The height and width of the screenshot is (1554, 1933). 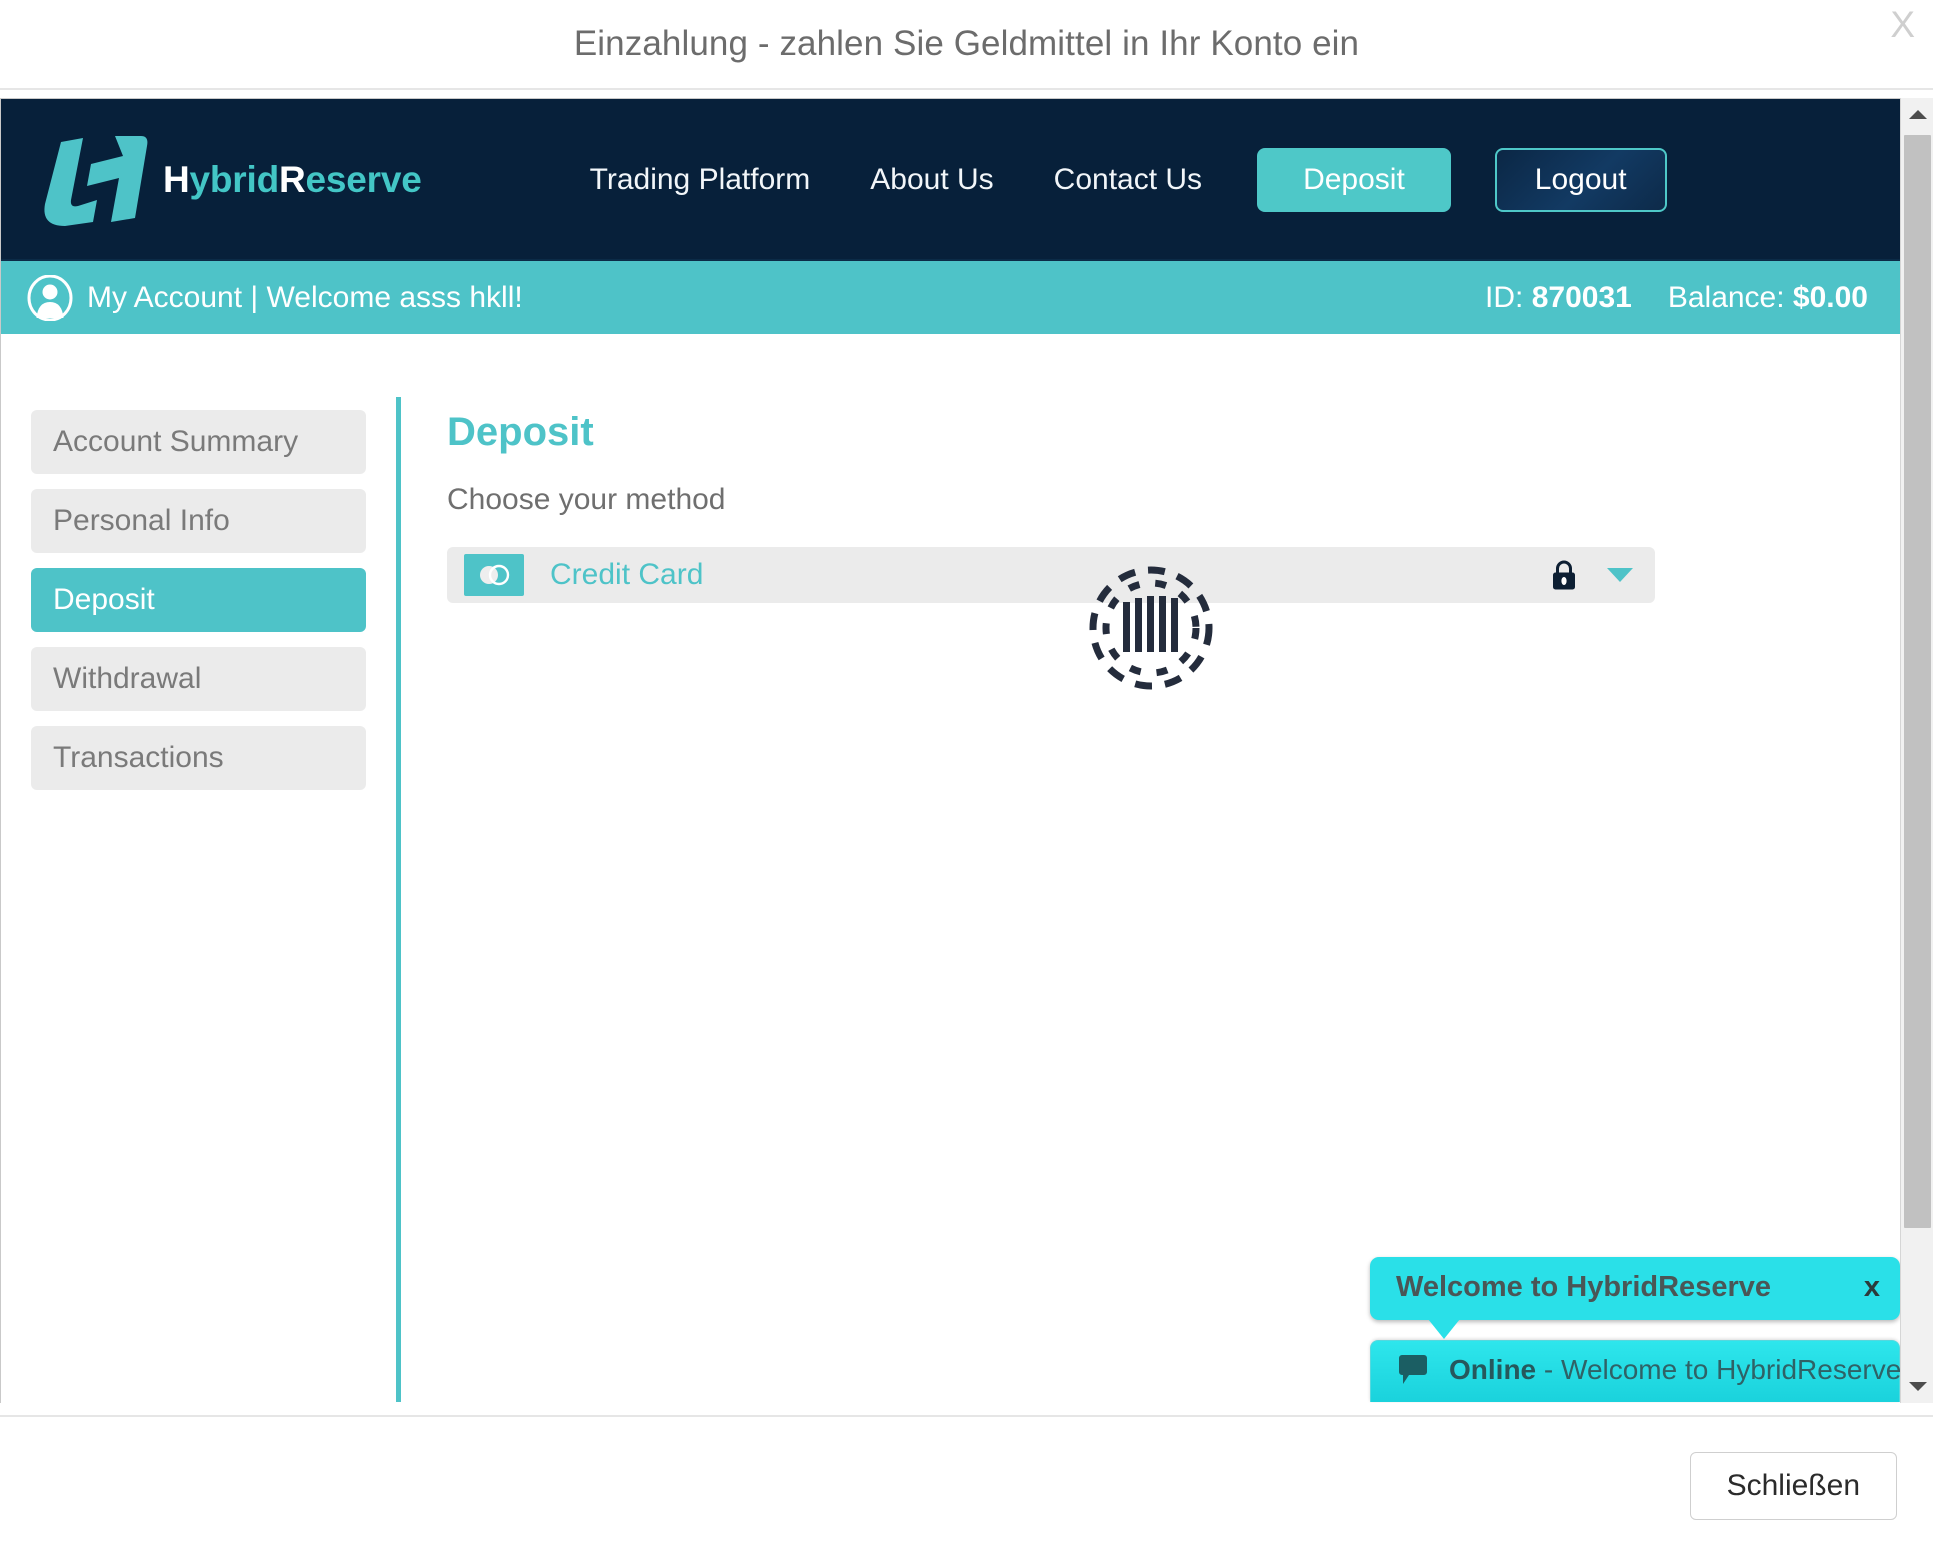 I want to click on sidebar-item-withdrawal: Withdrawal, so click(x=198, y=679).